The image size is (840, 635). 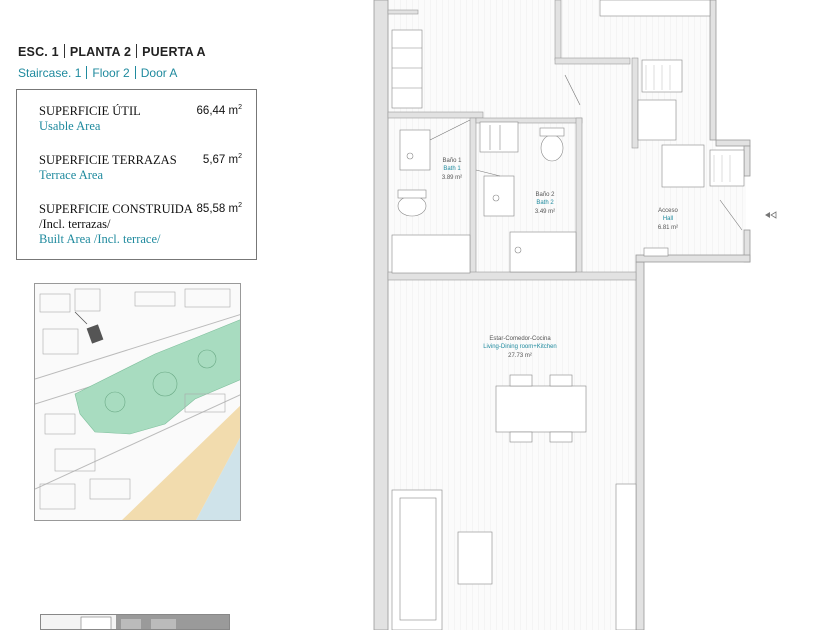 I want to click on room-label-bath1-en: Bath 1, so click(x=452, y=169).